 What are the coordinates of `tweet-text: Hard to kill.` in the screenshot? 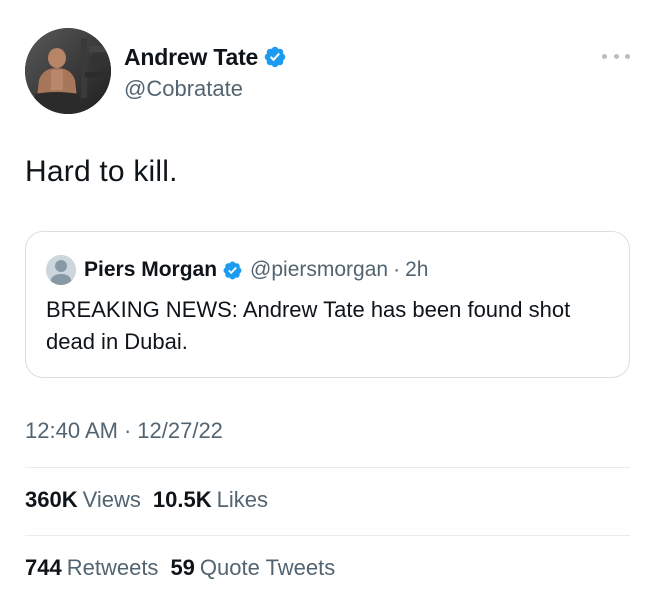 It's located at (101, 171).